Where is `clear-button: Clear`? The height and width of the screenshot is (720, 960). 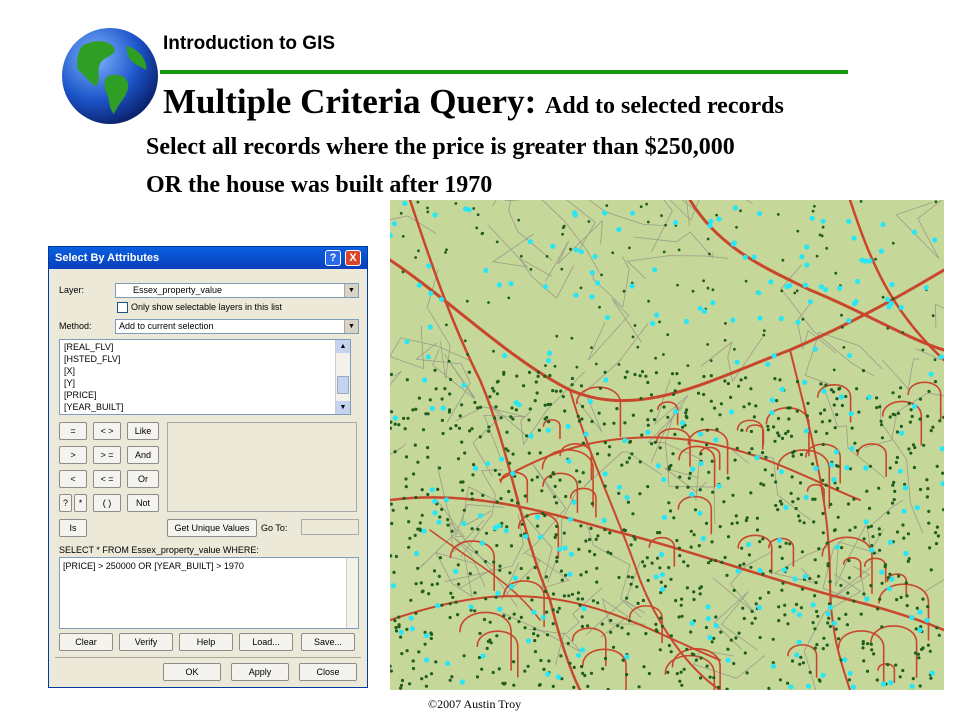
clear-button: Clear is located at coordinates (86, 642).